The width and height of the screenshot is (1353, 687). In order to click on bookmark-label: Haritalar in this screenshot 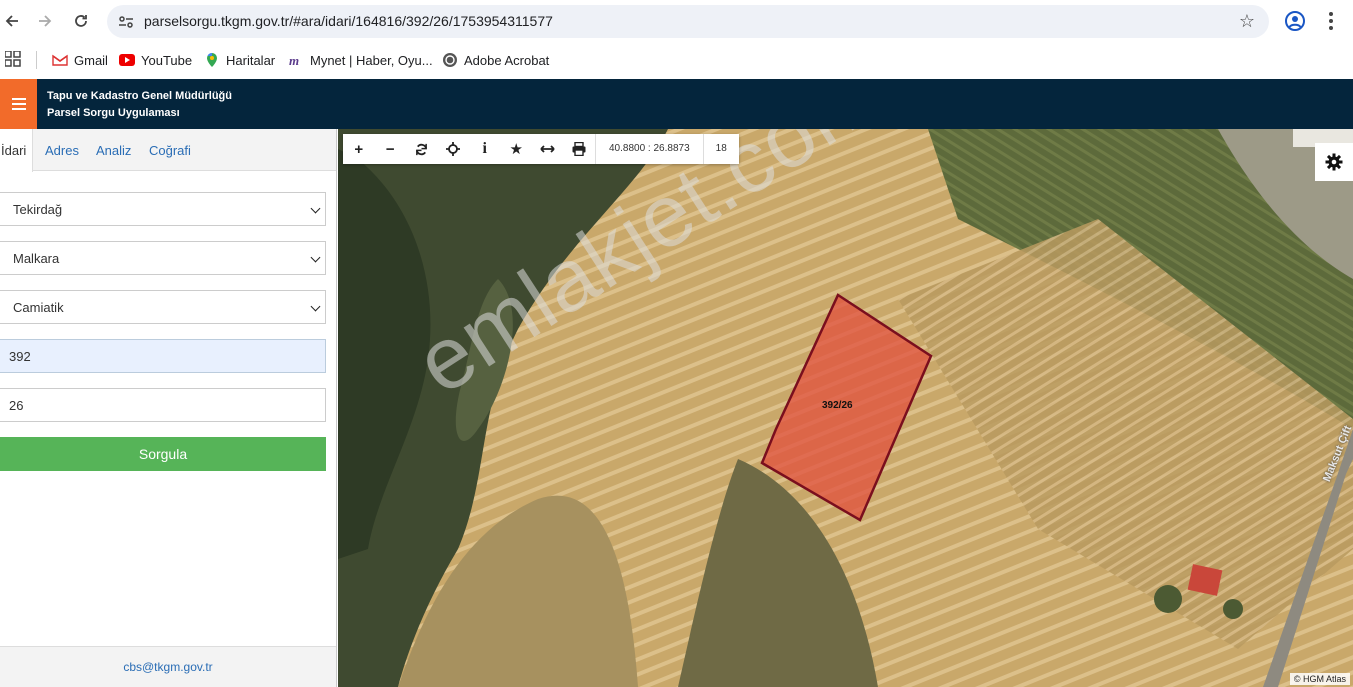, I will do `click(251, 60)`.